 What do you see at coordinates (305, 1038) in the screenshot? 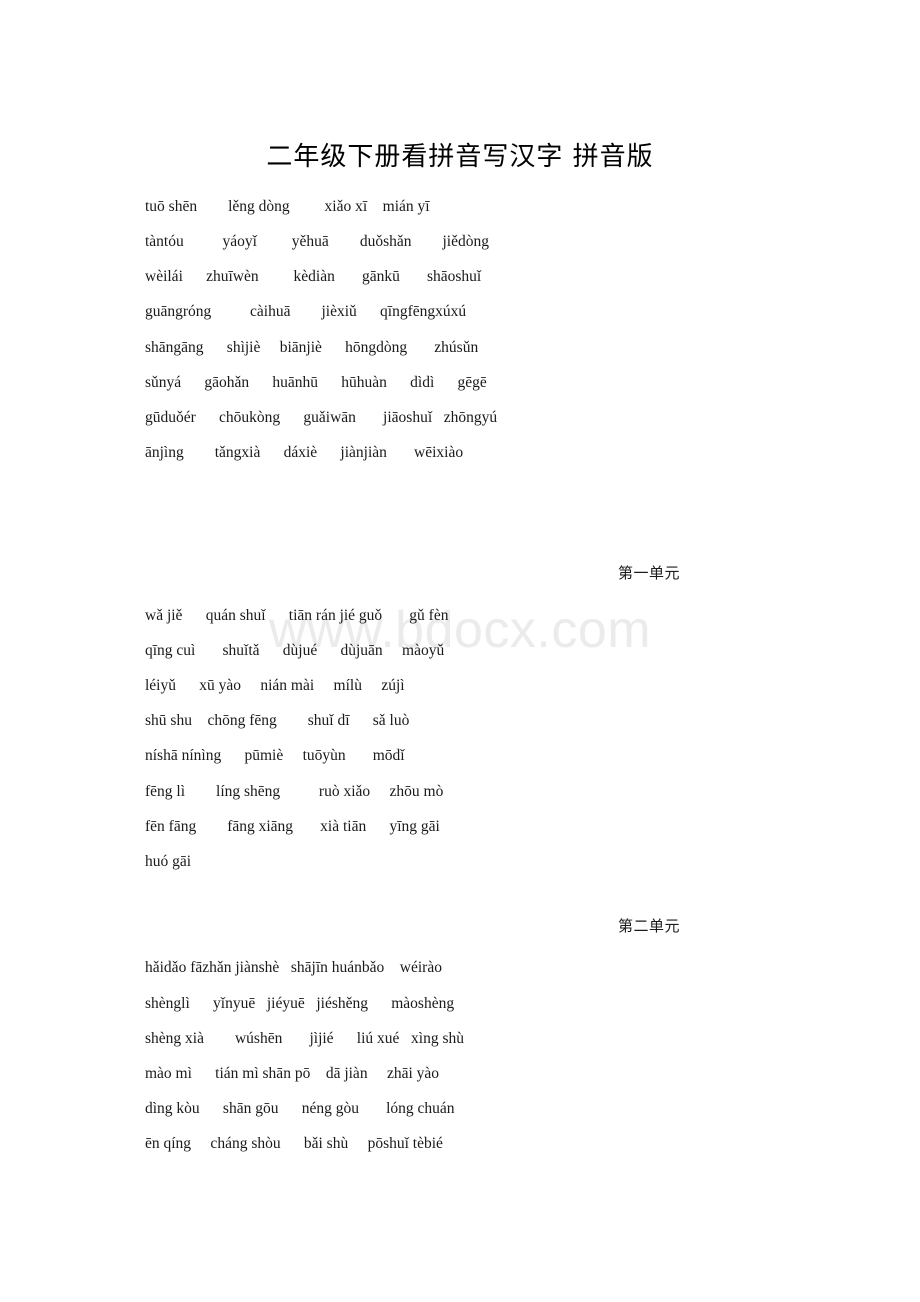
I see `pinyin-line: shèng xià wúshēn jìjié liú xué xìng shù` at bounding box center [305, 1038].